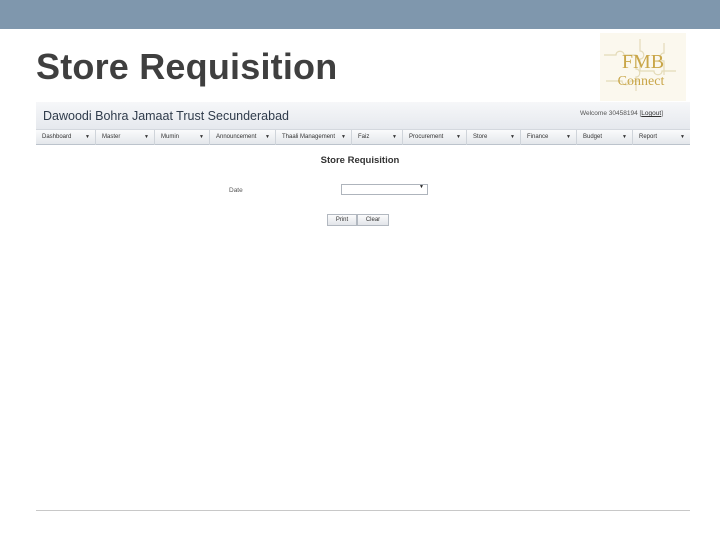 The height and width of the screenshot is (540, 720). Describe the element at coordinates (494, 137) in the screenshot. I see `nav-item-store: Store ▼` at that location.